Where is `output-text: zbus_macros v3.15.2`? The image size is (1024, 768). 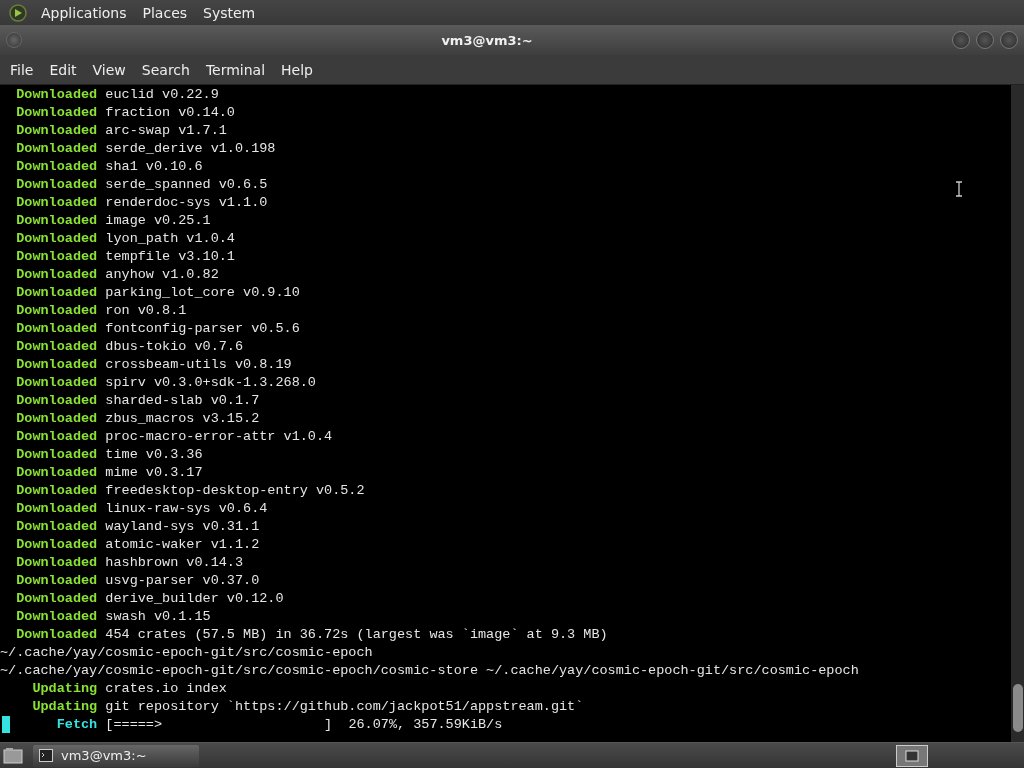
output-text: zbus_macros v3.15.2 is located at coordinates (182, 419).